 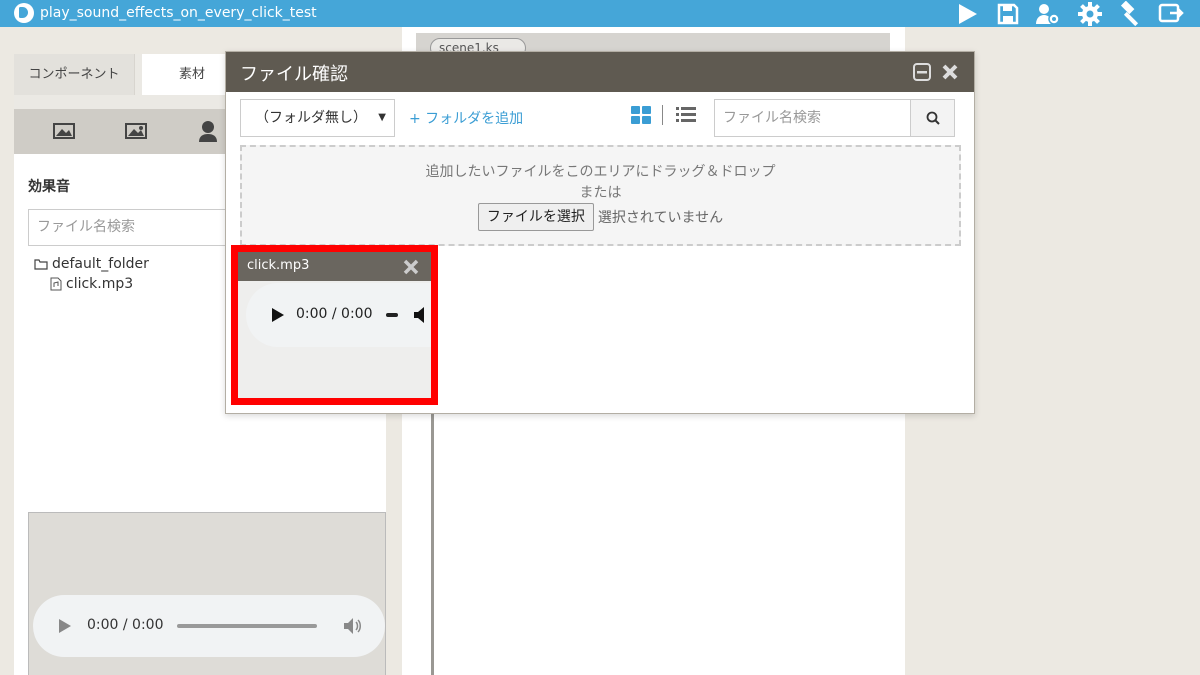 I want to click on search-icon, so click(x=933, y=118).